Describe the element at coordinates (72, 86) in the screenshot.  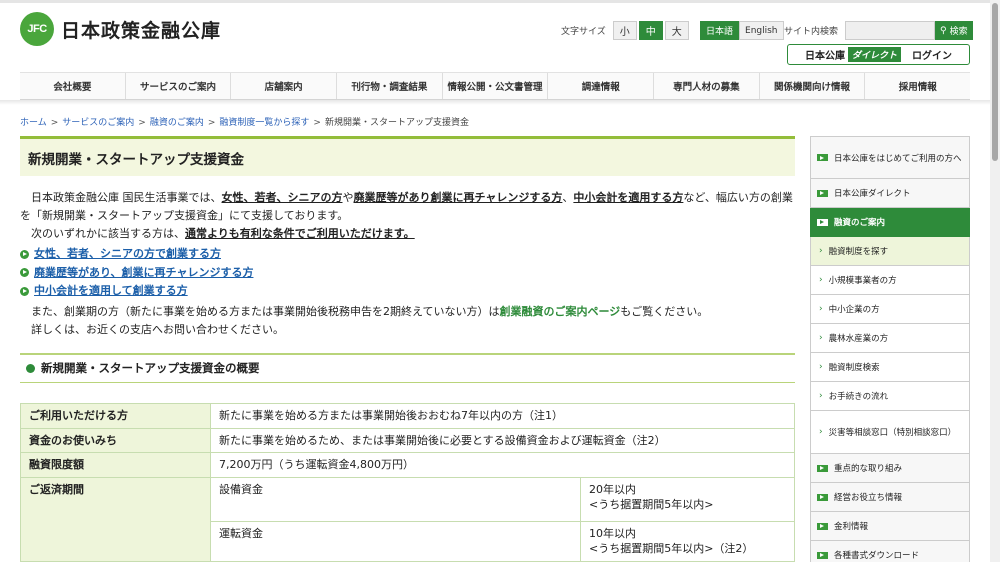
I see `nav-company: 会社概要` at that location.